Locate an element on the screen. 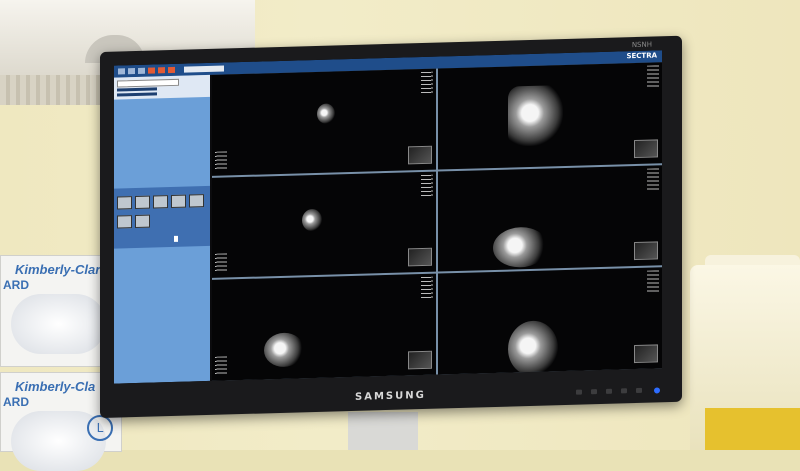 The image size is (800, 471). model-label: NSNH is located at coordinates (641, 45).